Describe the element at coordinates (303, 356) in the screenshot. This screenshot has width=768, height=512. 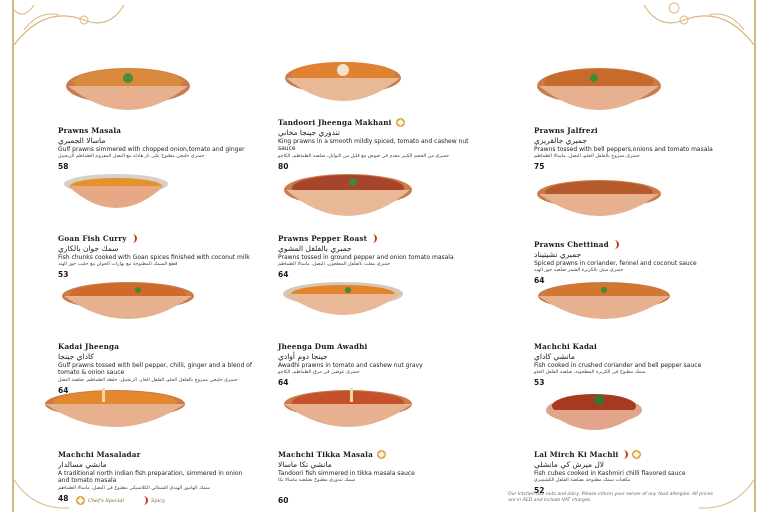
I see `dish-arabic-name: جينجا دوم أوادي` at that location.